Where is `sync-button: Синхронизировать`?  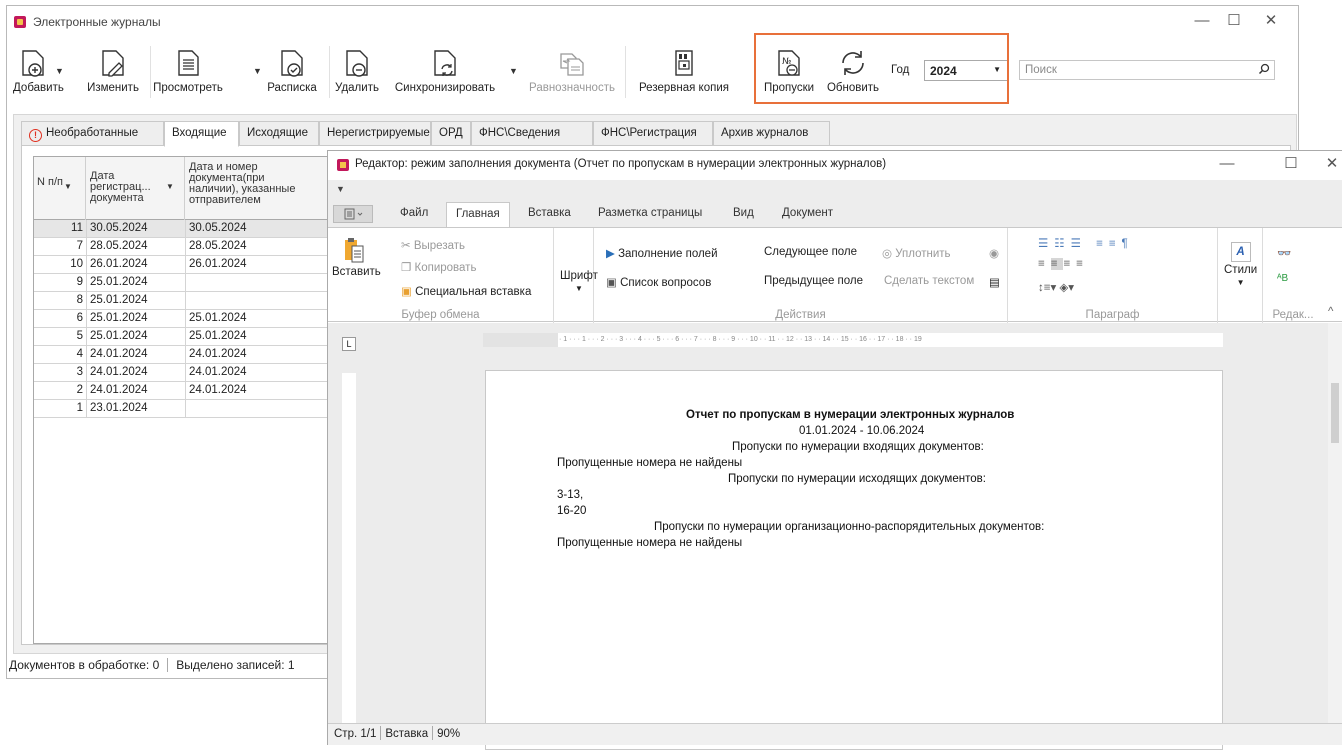
sync-button: Синхронизировать is located at coordinates (445, 71).